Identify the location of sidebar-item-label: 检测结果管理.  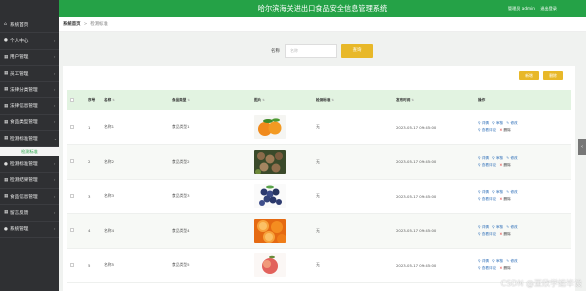
(24, 181).